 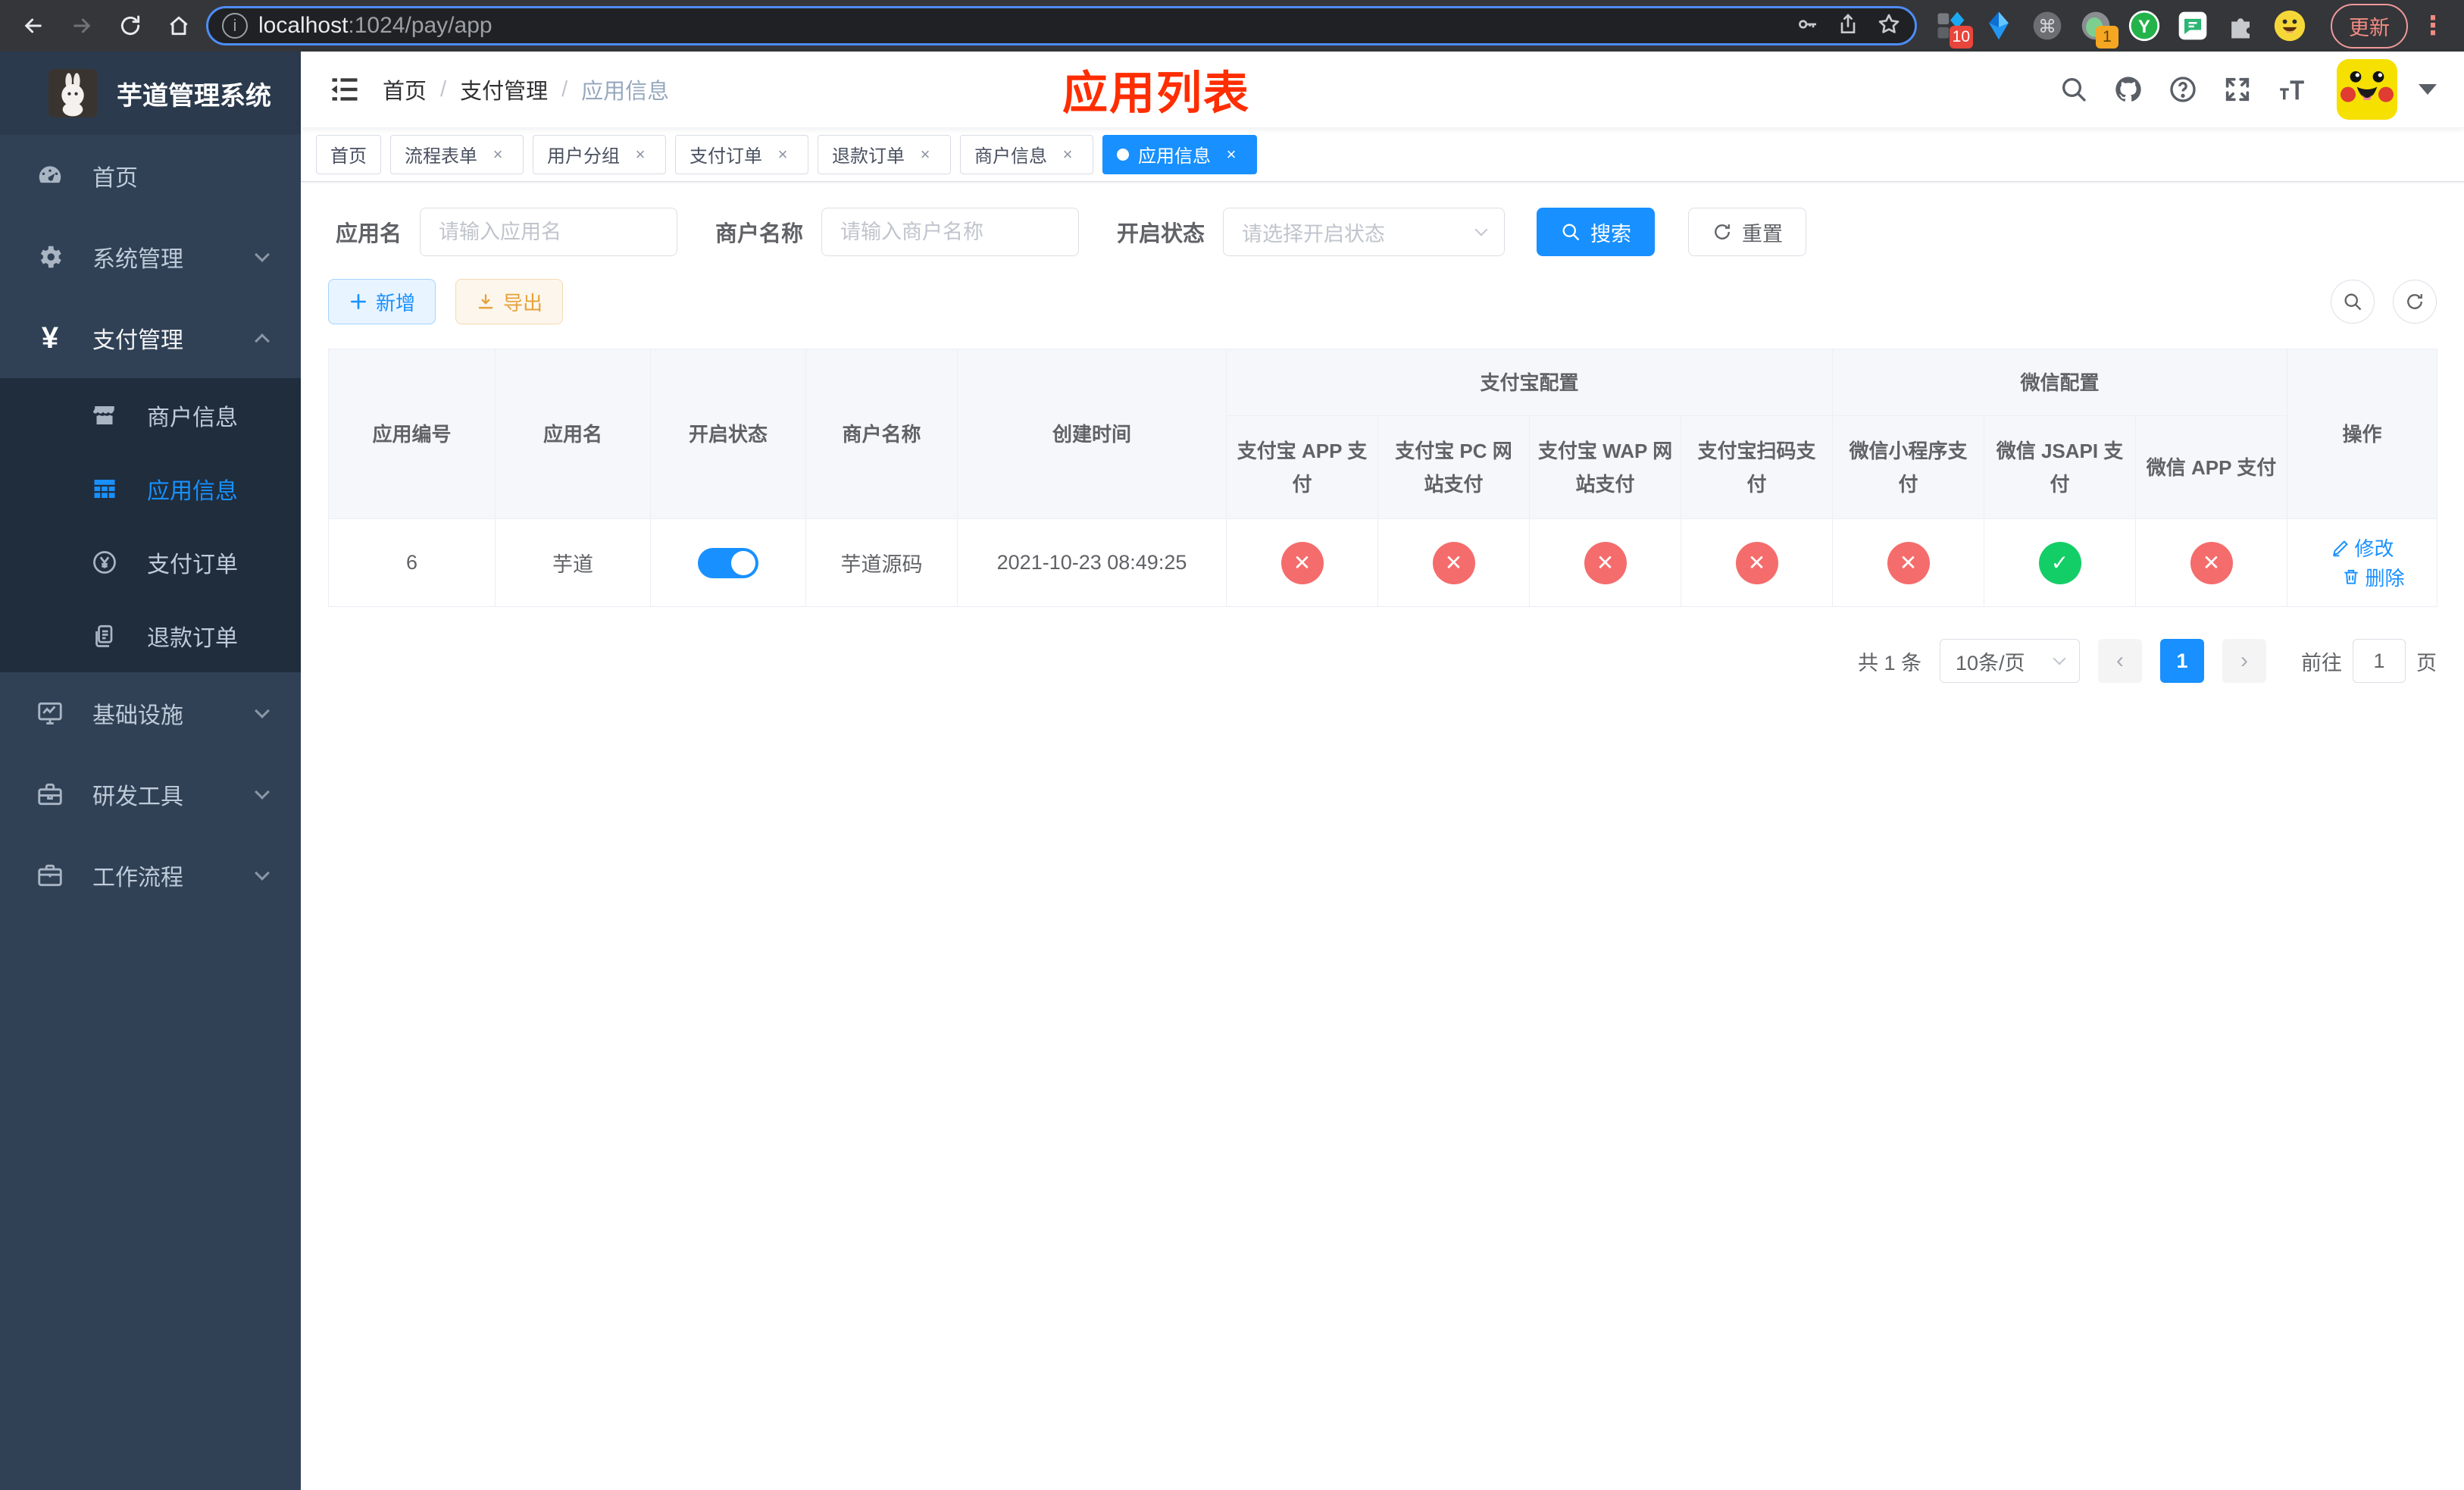 What do you see at coordinates (1382, 89) in the screenshot?
I see `top-navbar: 首页 / 支付管理 / 应用信息 应用列表` at bounding box center [1382, 89].